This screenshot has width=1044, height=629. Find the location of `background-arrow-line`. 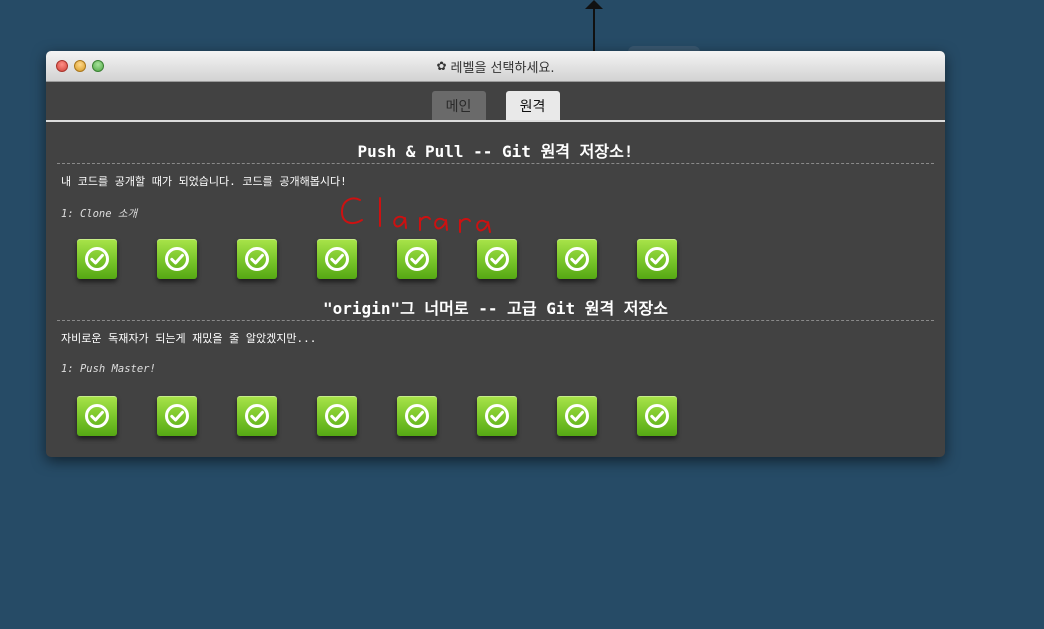

background-arrow-line is located at coordinates (594, 29).